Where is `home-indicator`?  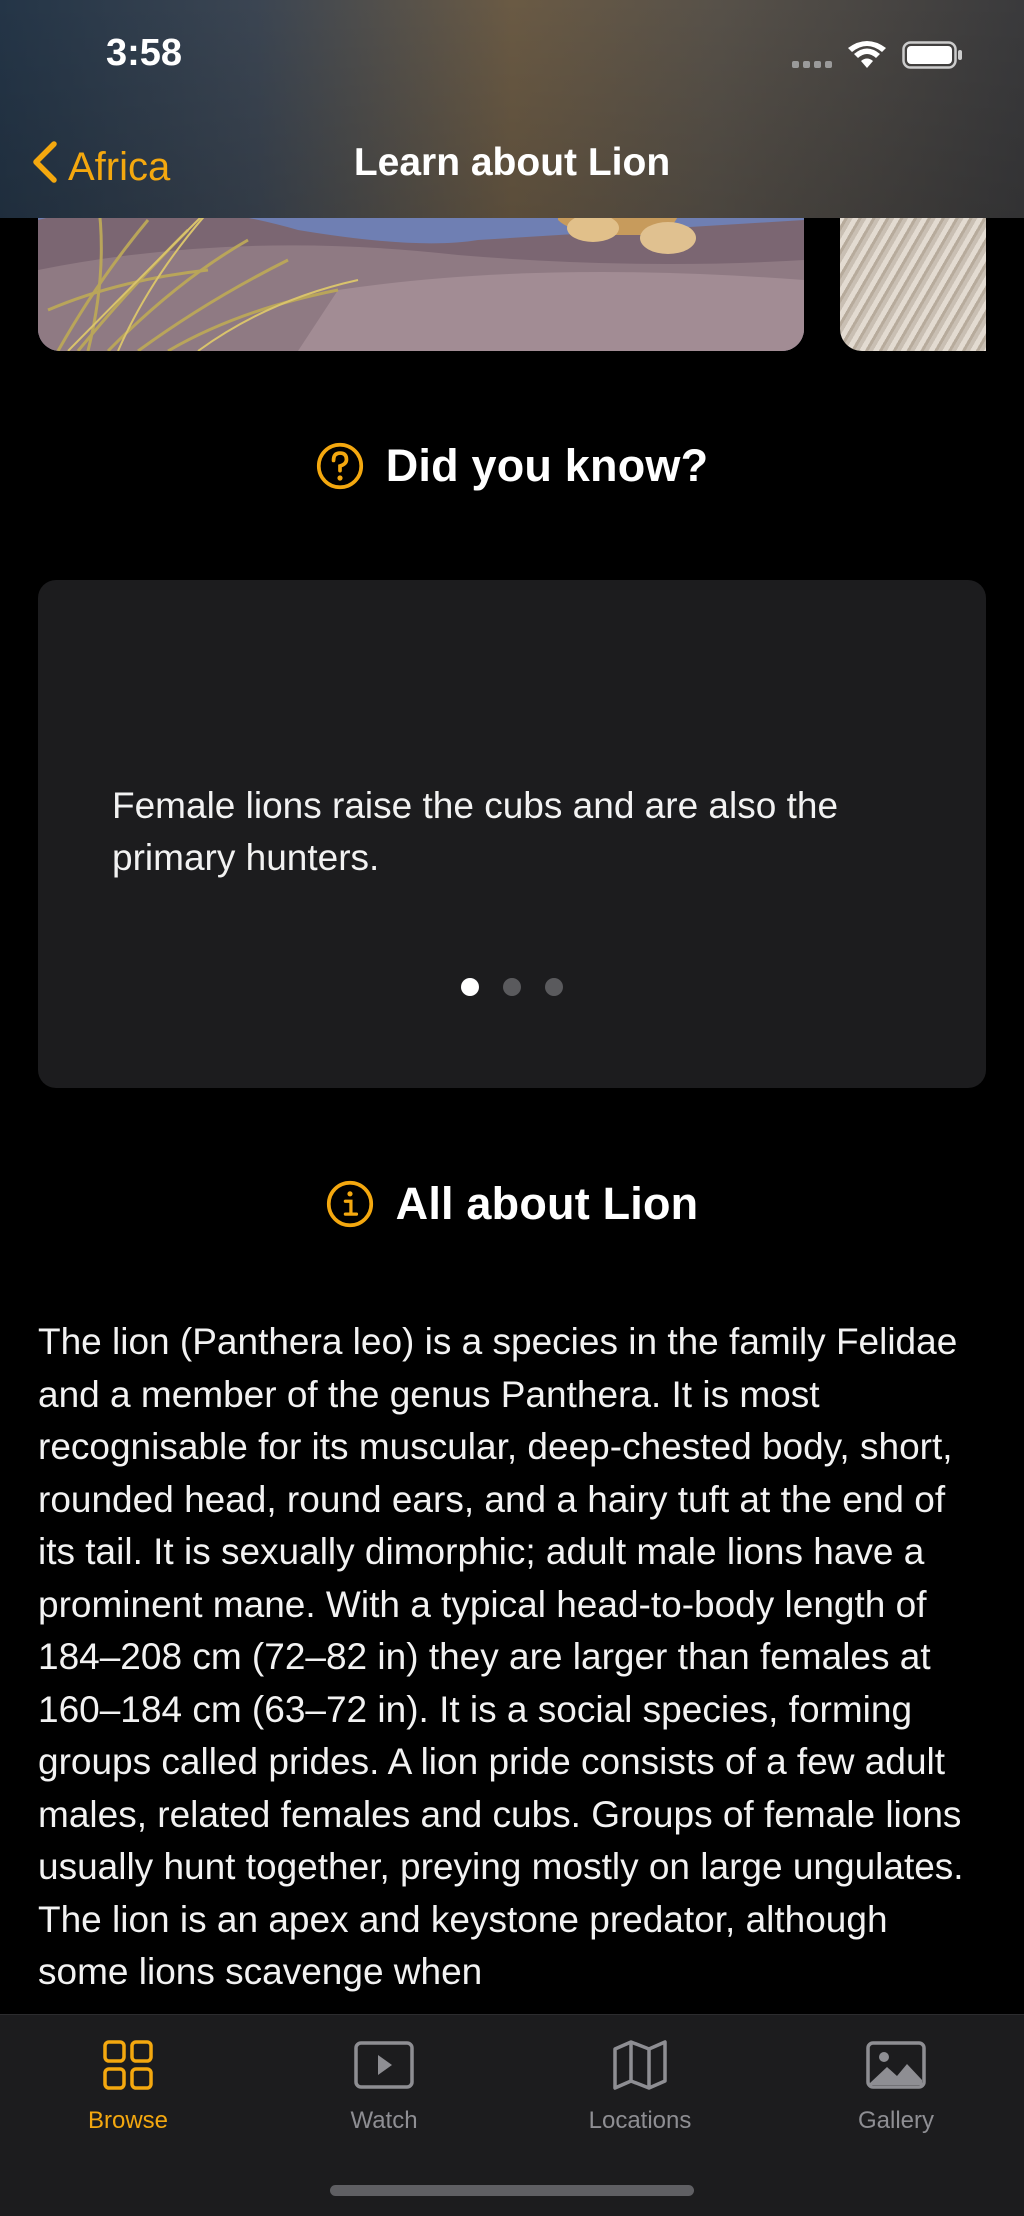
home-indicator is located at coordinates (512, 2190).